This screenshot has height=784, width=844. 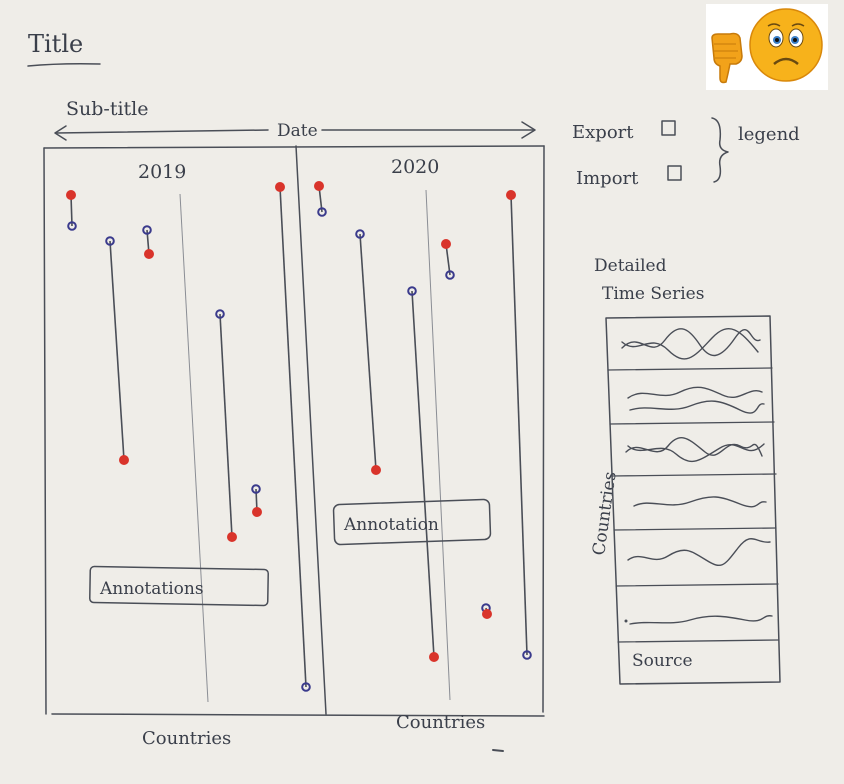 I want to click on subtitle: Sub-title, so click(x=107, y=109).